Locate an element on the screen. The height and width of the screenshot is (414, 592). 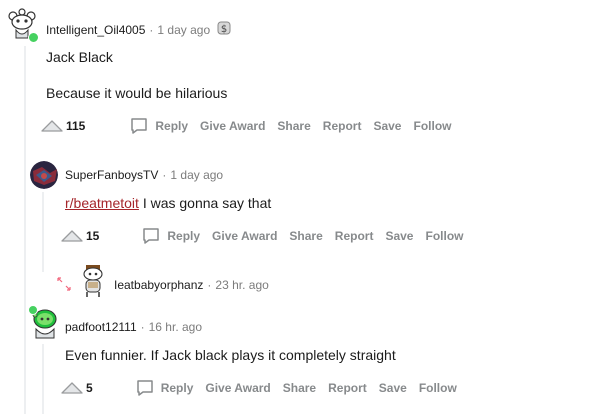
expand-thread-icon is located at coordinates (64, 286).